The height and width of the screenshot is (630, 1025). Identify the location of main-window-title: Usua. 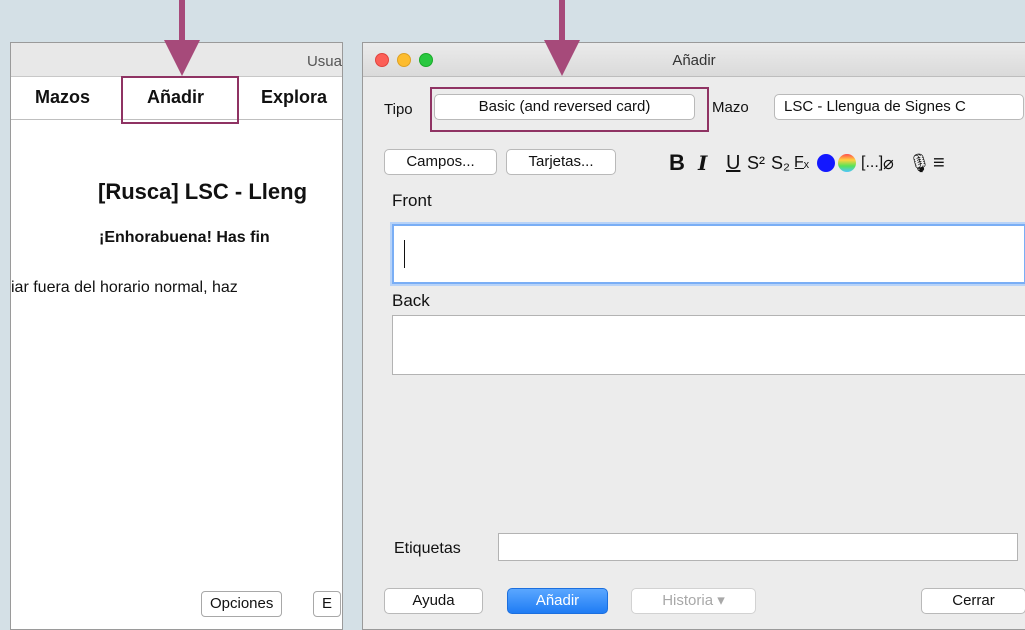
(324, 61).